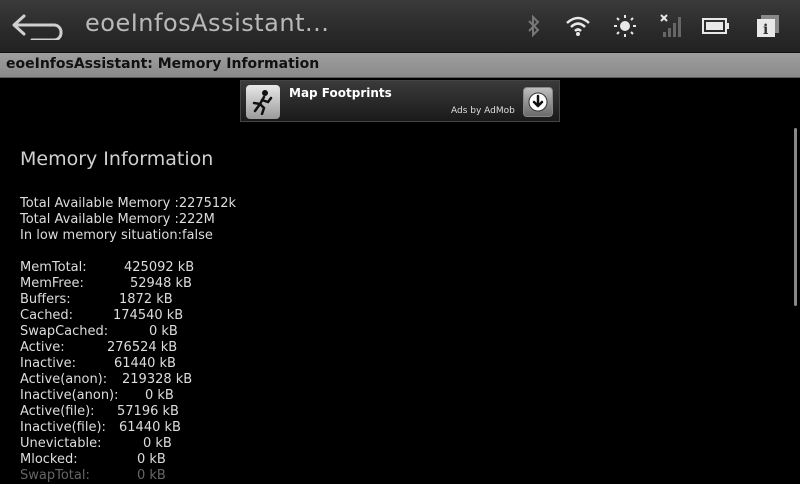 The image size is (800, 484). Describe the element at coordinates (128, 203) in the screenshot. I see `summary-line: Total Available Memory :227512k` at that location.